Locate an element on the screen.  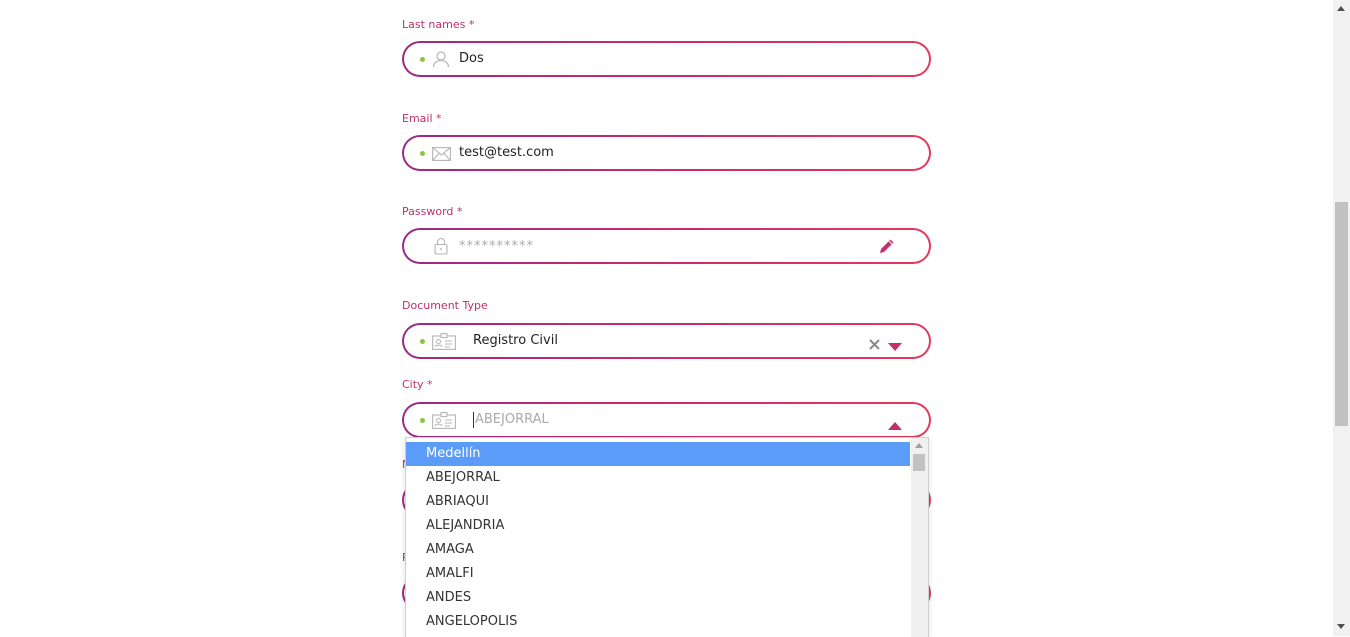
city-select: ABEJORRAL is located at coordinates (666, 420).